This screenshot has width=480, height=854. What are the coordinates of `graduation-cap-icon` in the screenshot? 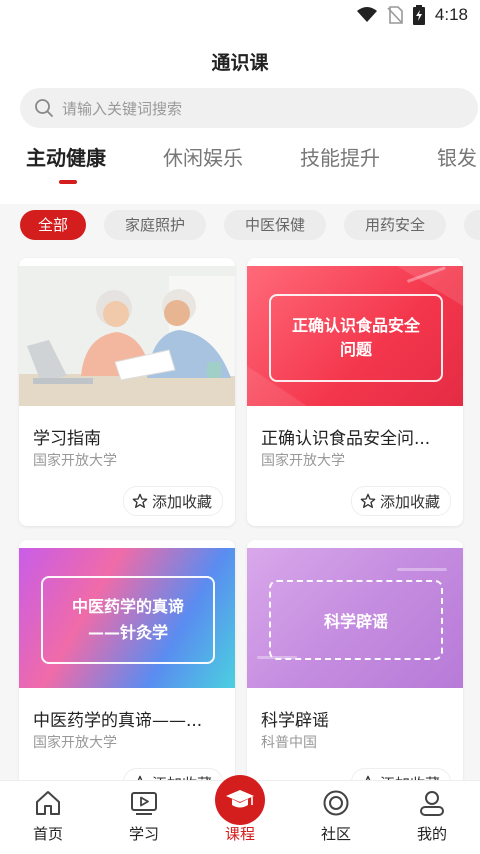 It's located at (240, 799).